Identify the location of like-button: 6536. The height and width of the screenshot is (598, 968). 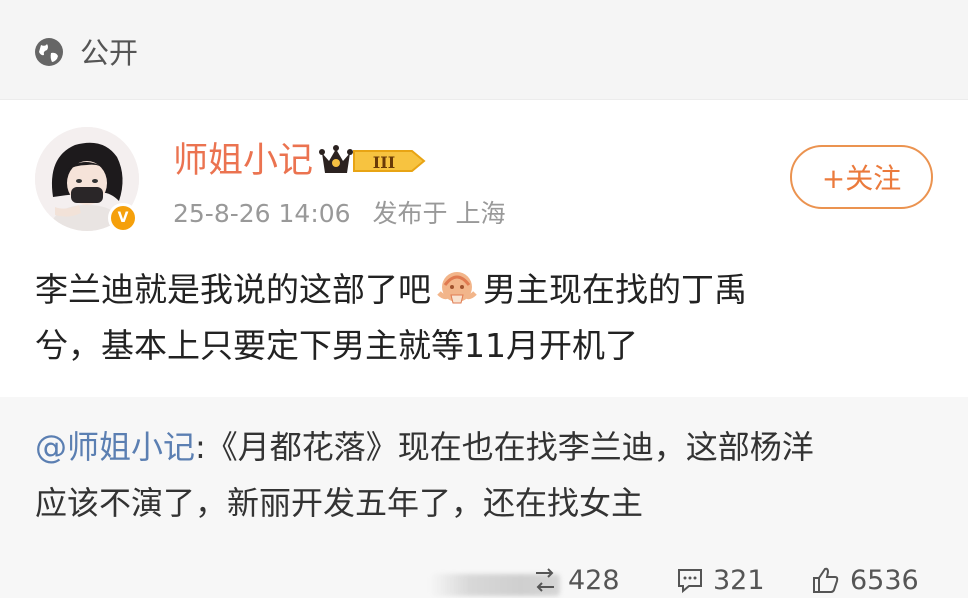
(864, 580).